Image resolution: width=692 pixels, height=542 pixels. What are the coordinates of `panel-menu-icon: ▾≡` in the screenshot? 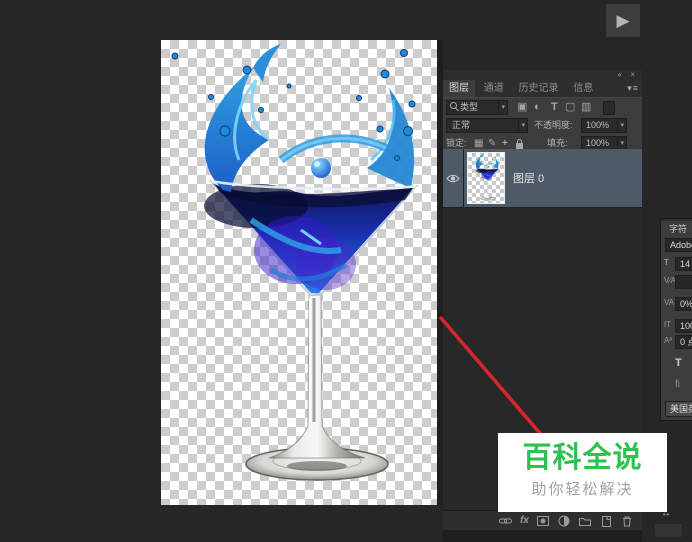 It's located at (633, 88).